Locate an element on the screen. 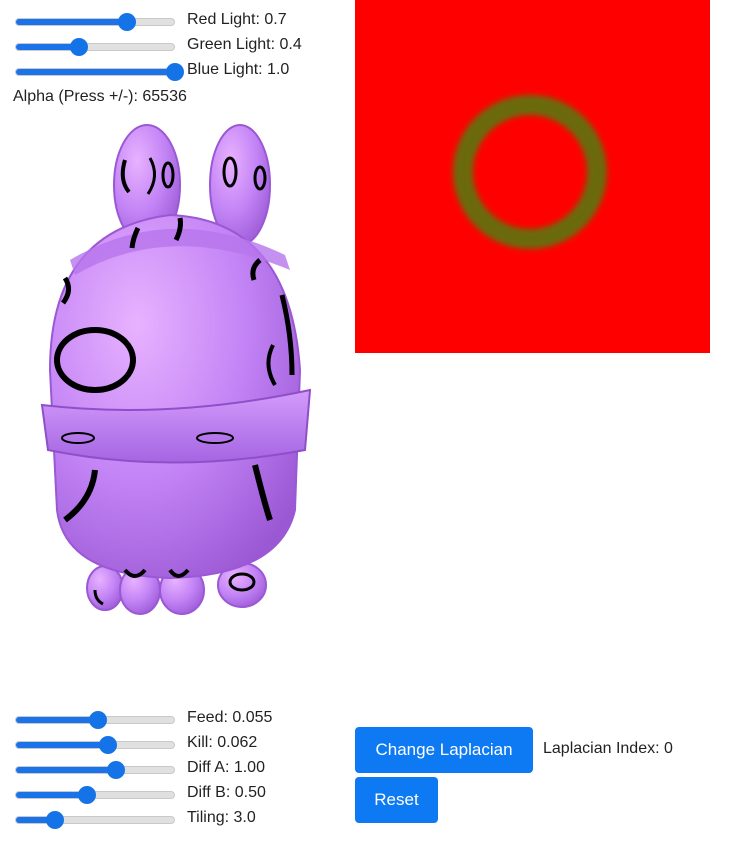 Image resolution: width=731 pixels, height=847 pixels. kill-slider: Kill: 0.062 is located at coordinates (170, 744).